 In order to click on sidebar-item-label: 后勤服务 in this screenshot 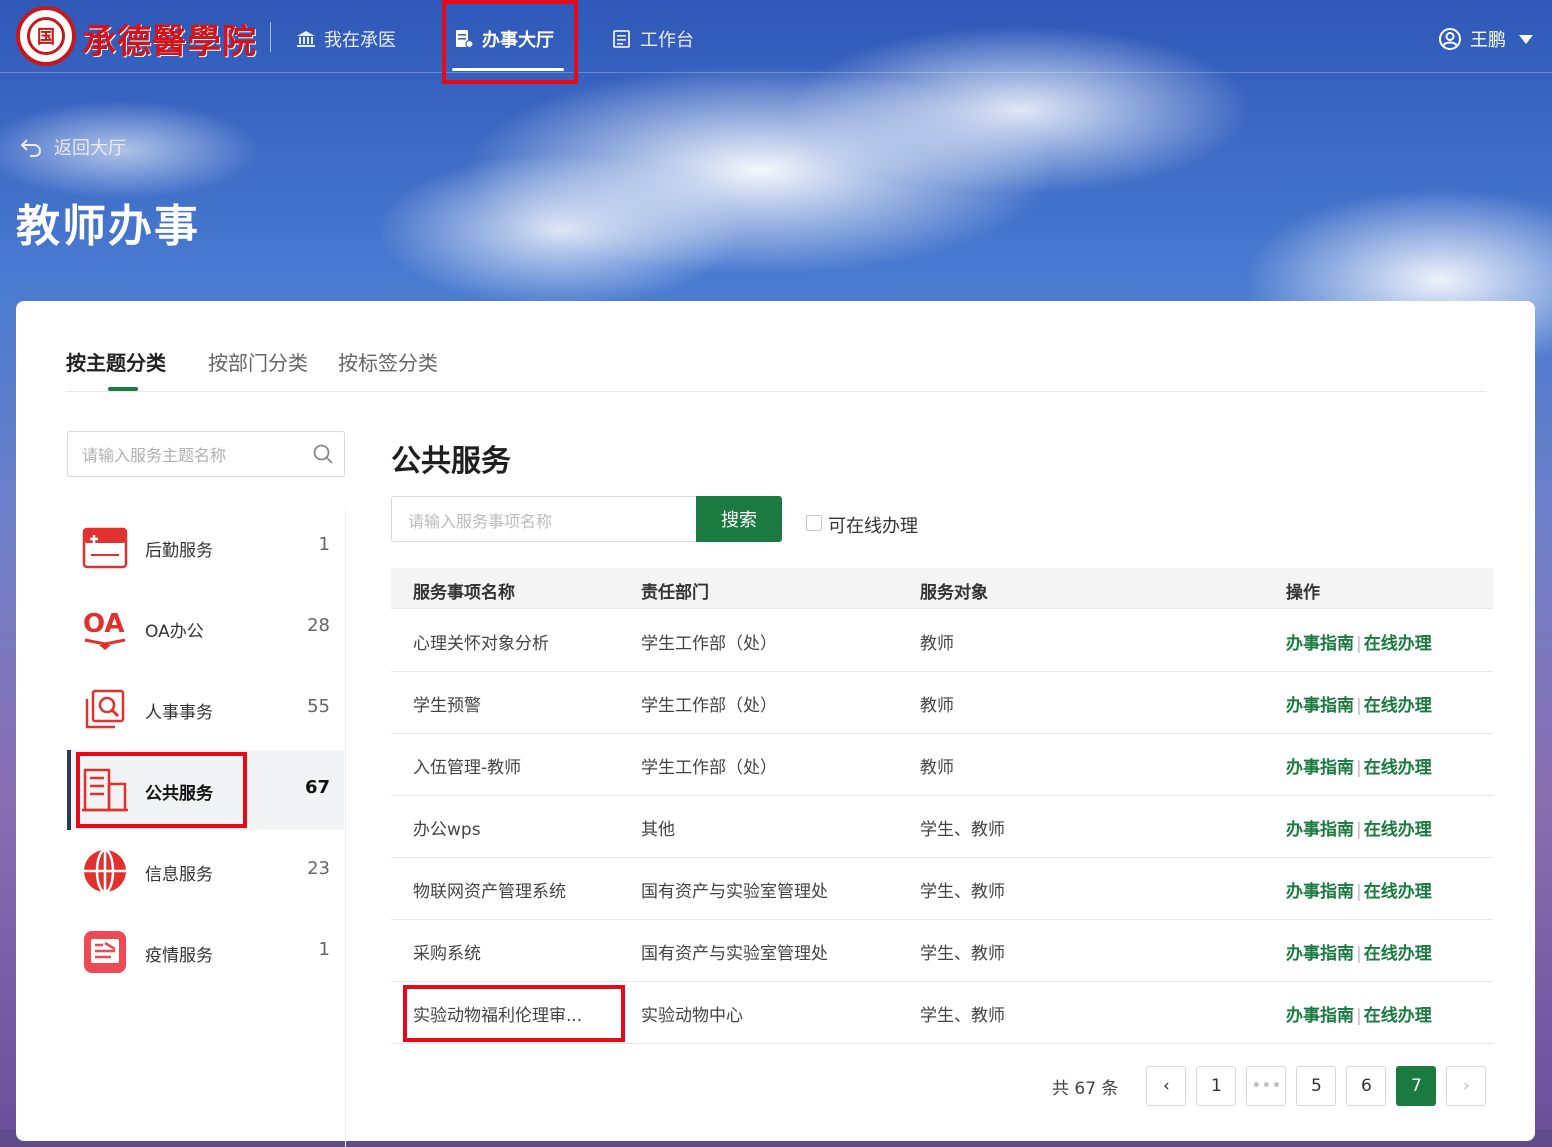, I will do `click(179, 551)`.